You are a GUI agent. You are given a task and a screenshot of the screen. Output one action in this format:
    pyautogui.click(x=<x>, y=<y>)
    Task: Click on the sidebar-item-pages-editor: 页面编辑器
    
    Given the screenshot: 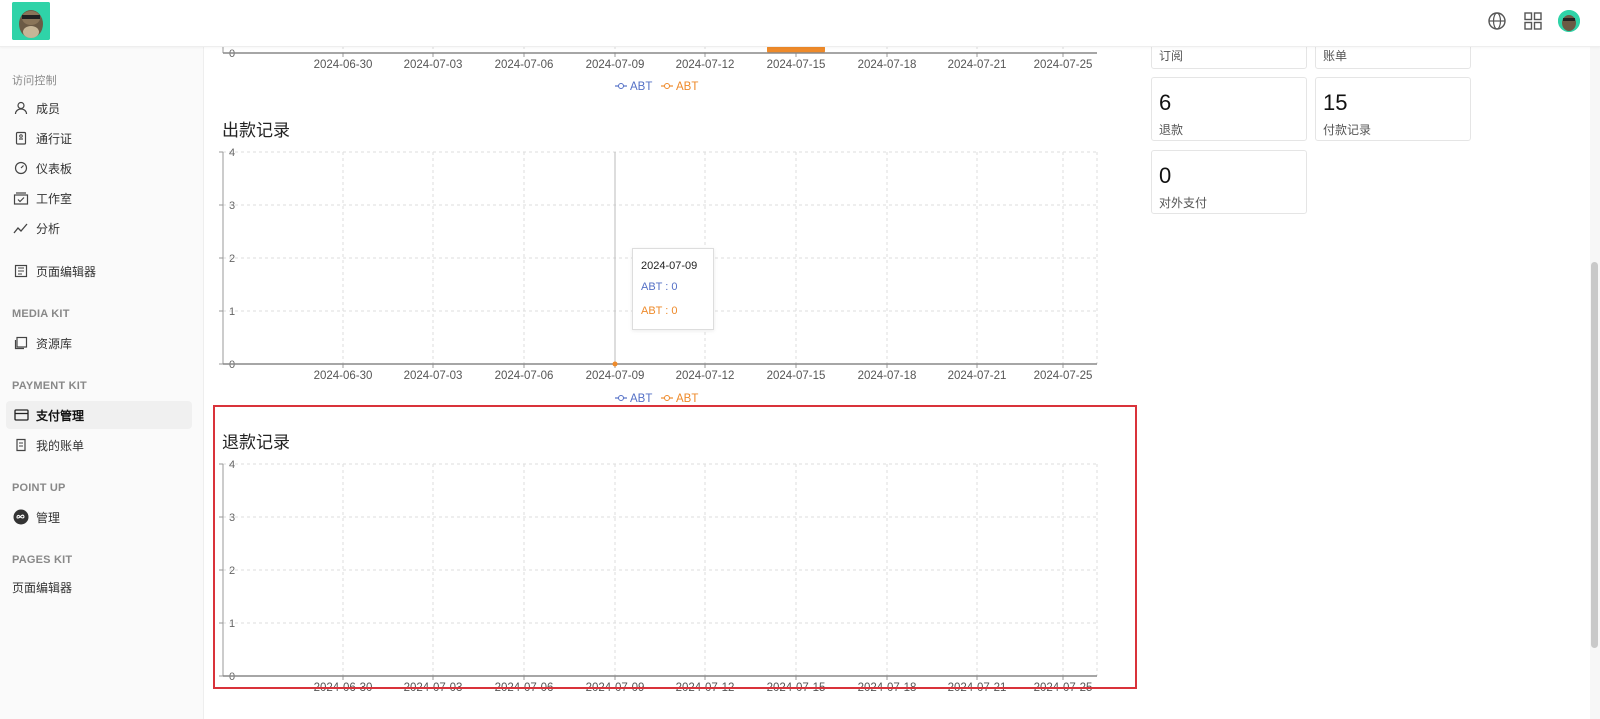 What is the action you would take?
    pyautogui.click(x=102, y=587)
    